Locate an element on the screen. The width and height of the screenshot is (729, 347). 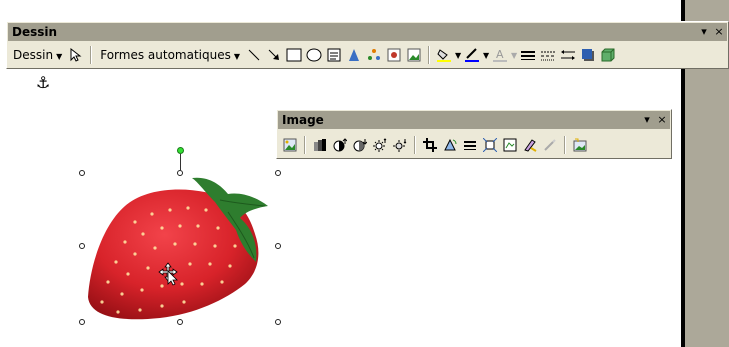
arrow-style-icon is located at coordinates (568, 55).